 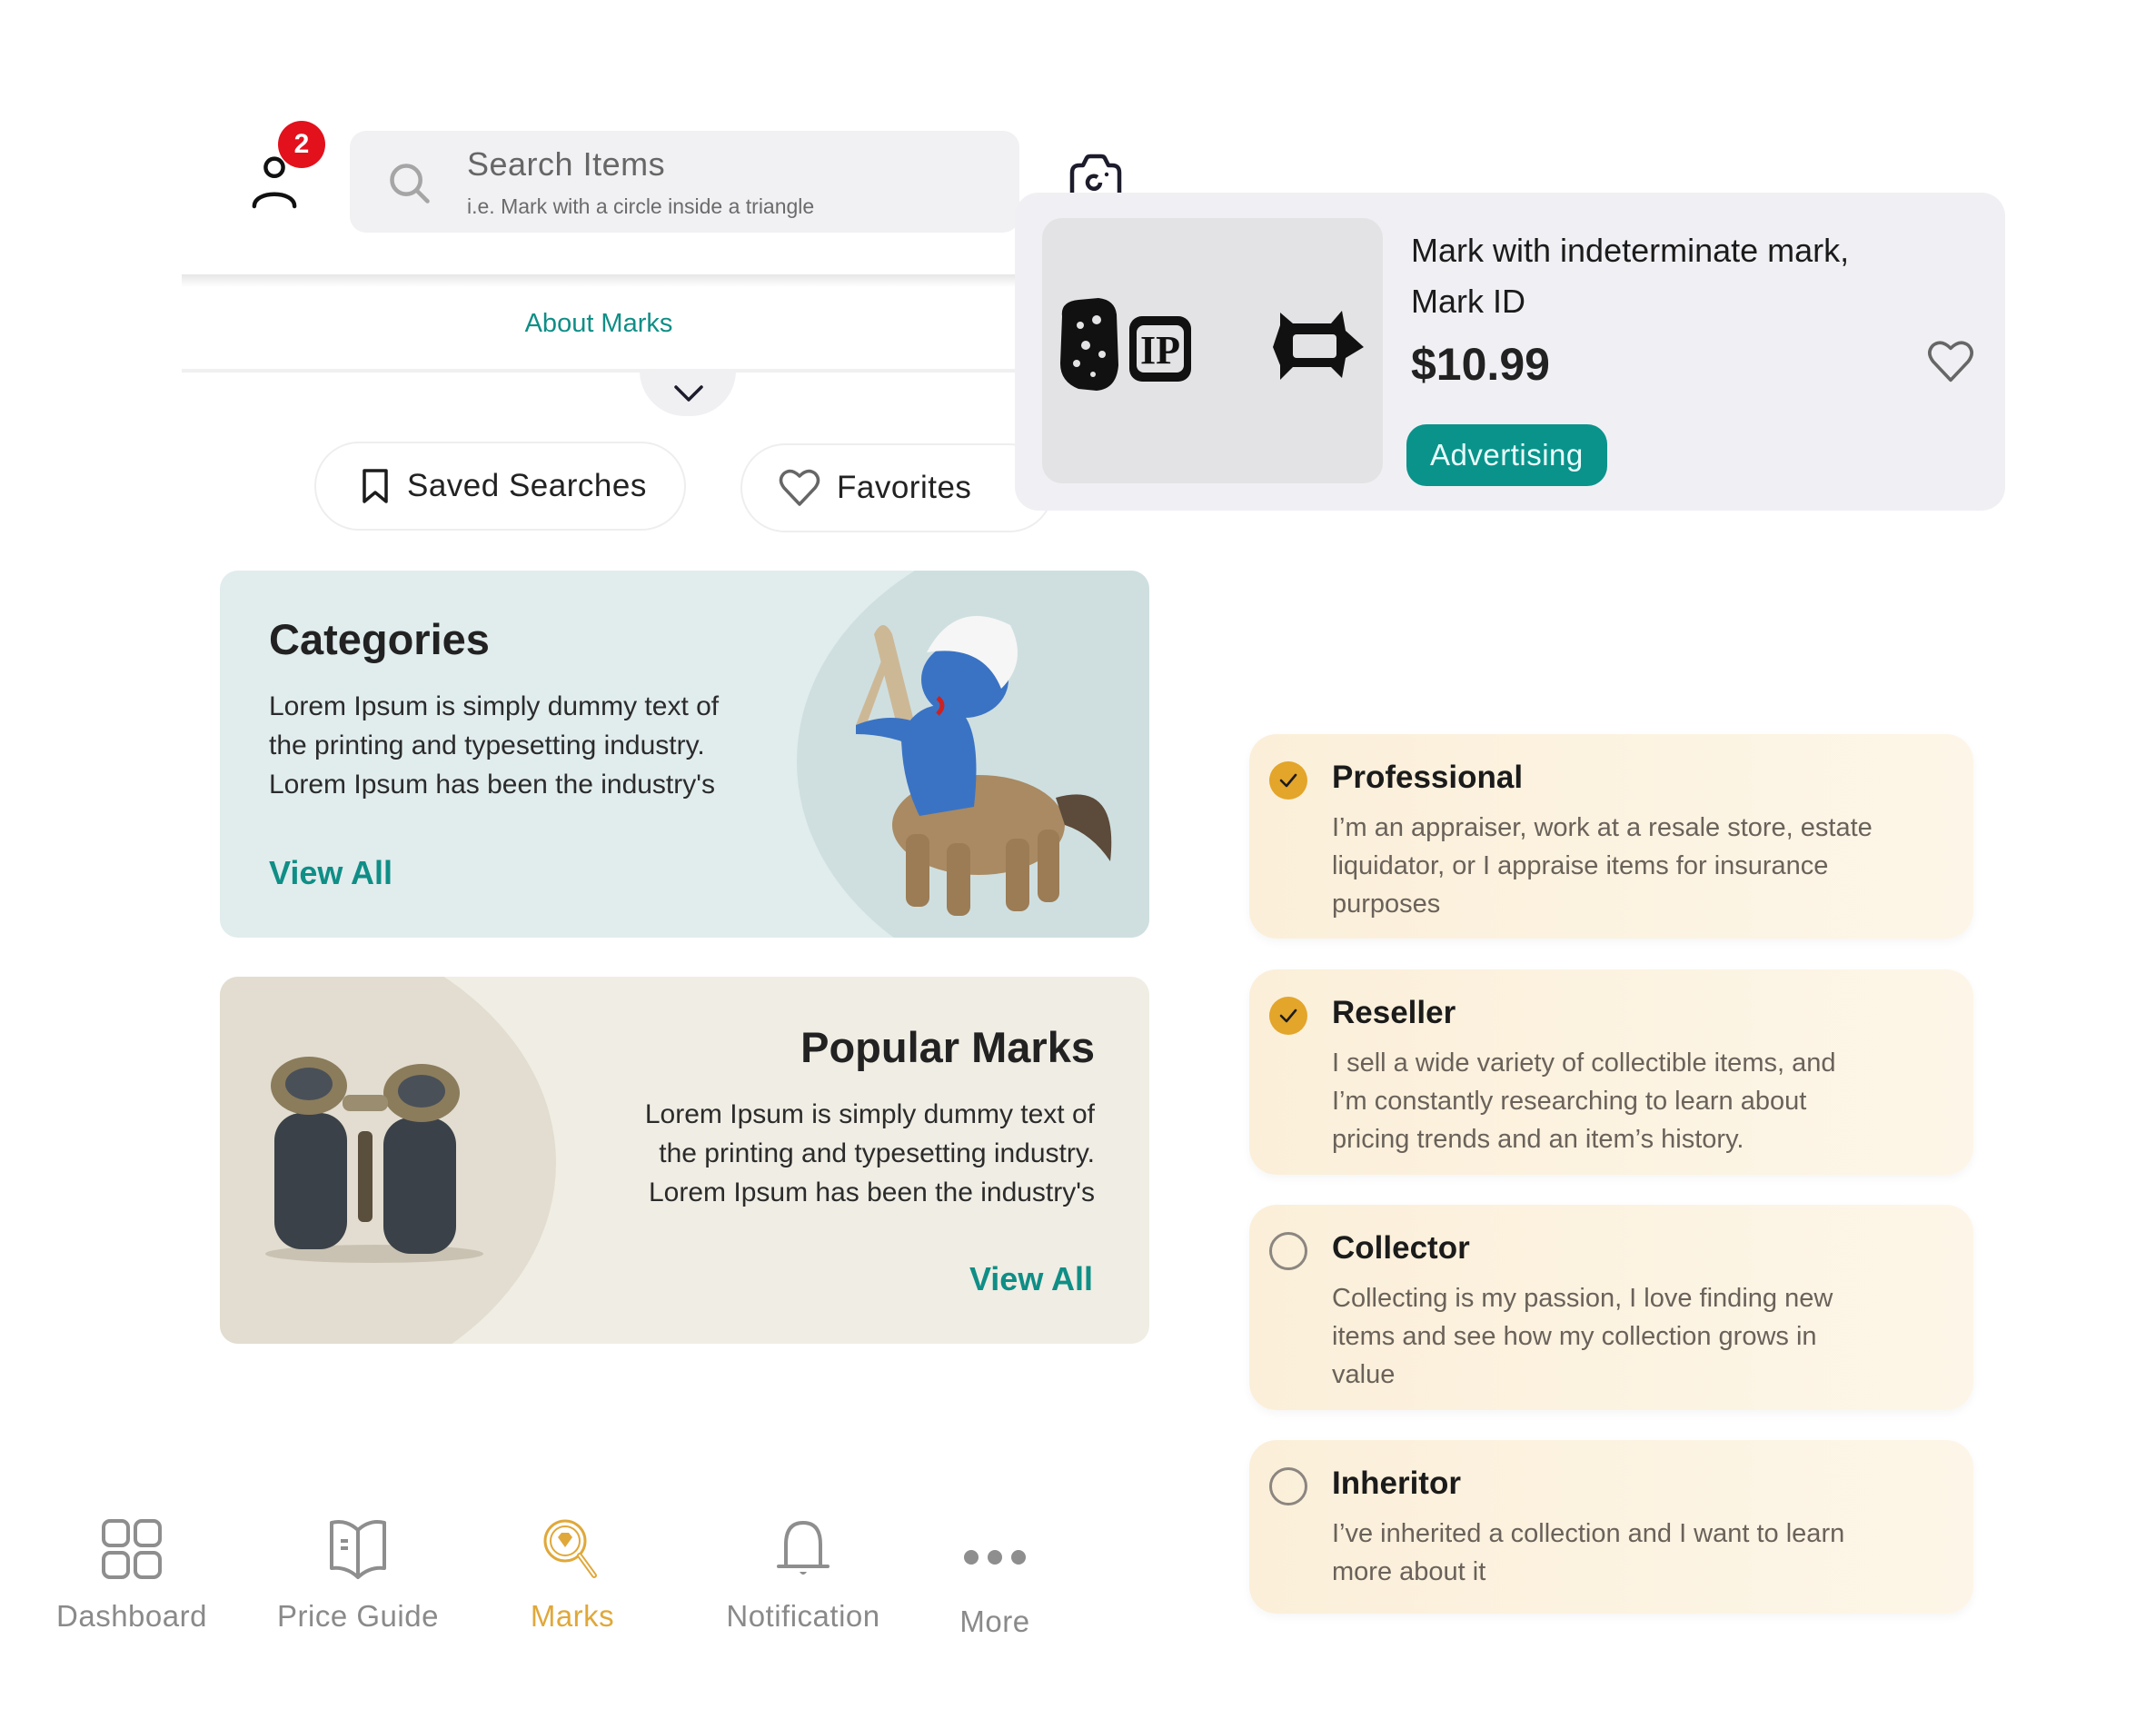 I want to click on magnifier-diamond-icon, so click(x=570, y=1548).